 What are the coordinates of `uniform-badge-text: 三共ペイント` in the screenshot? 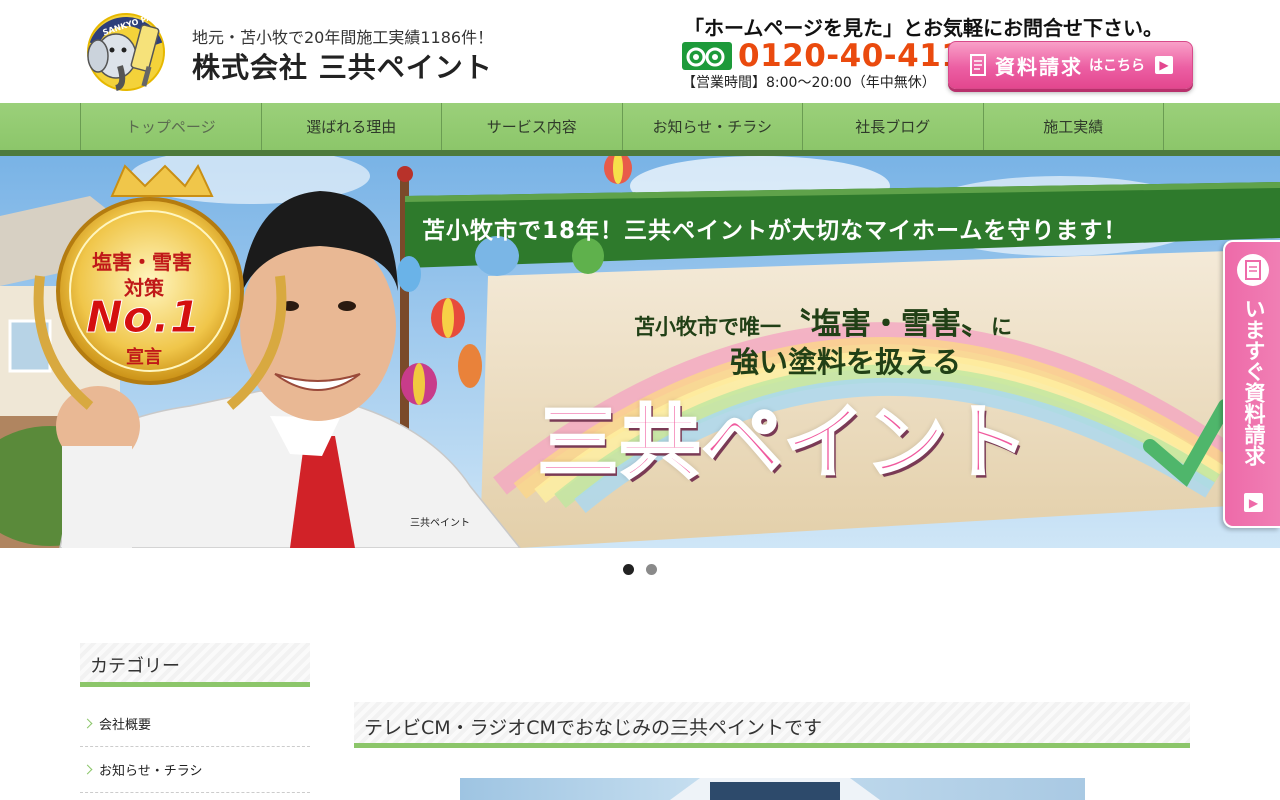 It's located at (440, 523).